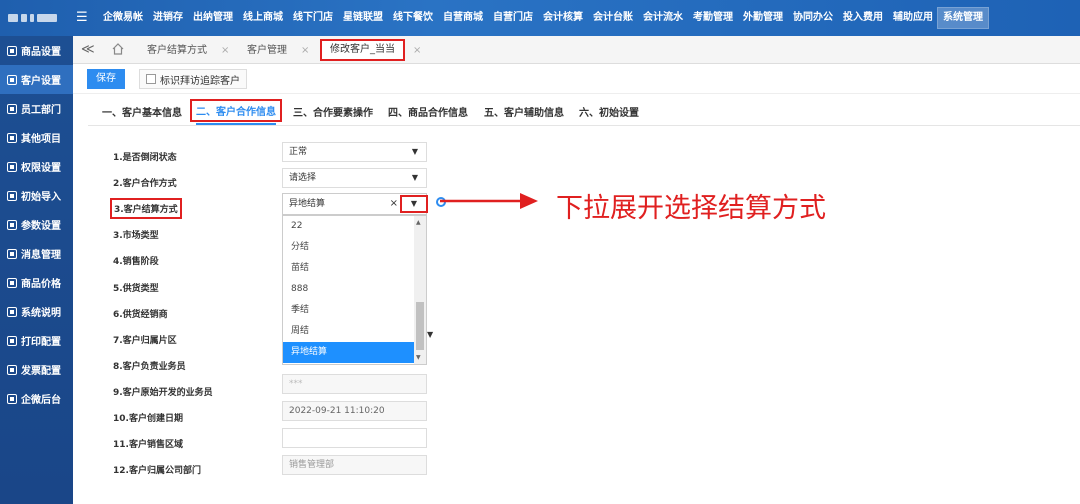 This screenshot has width=1080, height=504. What do you see at coordinates (349, 331) in the screenshot?
I see `dropdown-option: 周结` at bounding box center [349, 331].